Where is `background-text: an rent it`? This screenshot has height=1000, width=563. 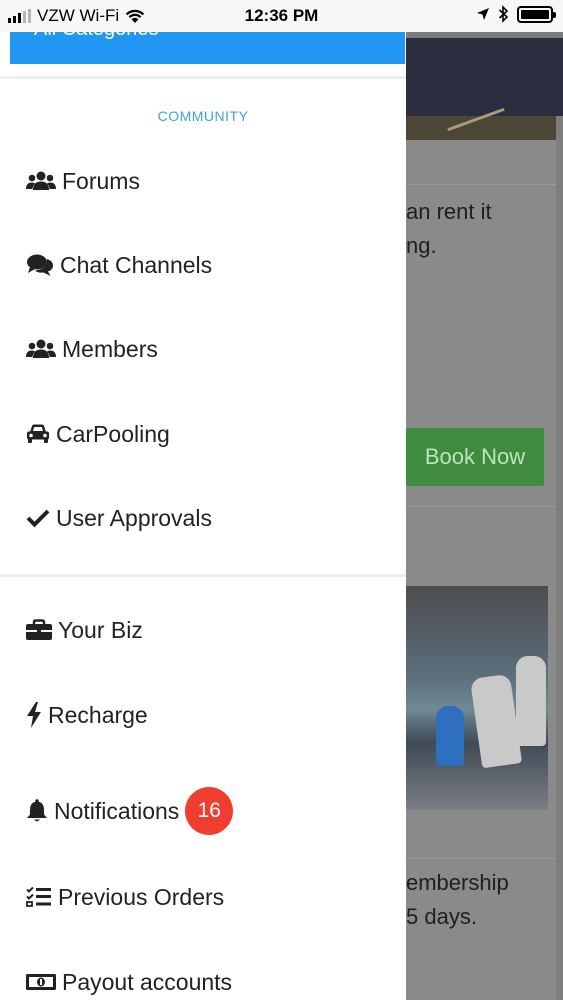
background-text: an rent it is located at coordinates (449, 211).